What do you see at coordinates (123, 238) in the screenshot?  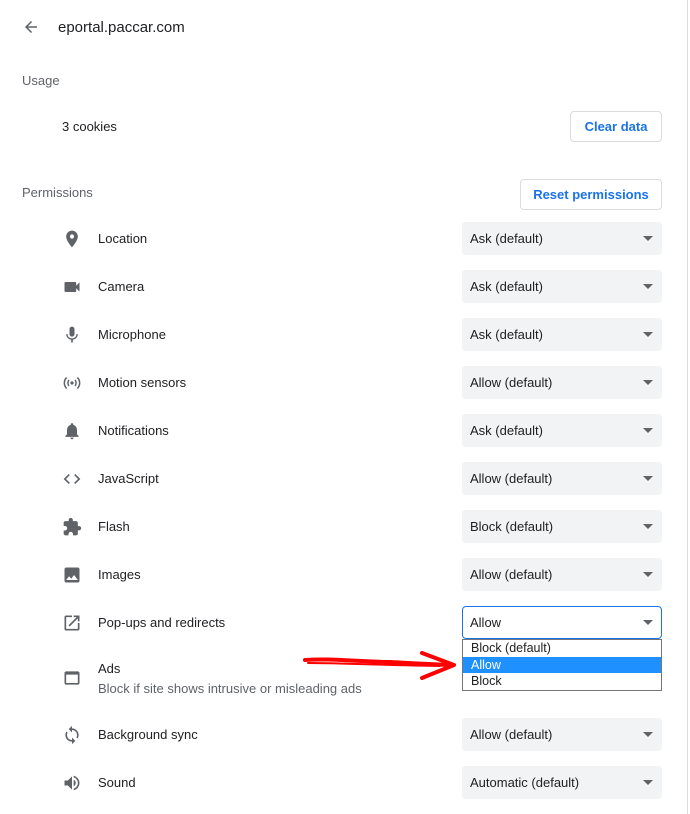 I see `permission-label-location: Location` at bounding box center [123, 238].